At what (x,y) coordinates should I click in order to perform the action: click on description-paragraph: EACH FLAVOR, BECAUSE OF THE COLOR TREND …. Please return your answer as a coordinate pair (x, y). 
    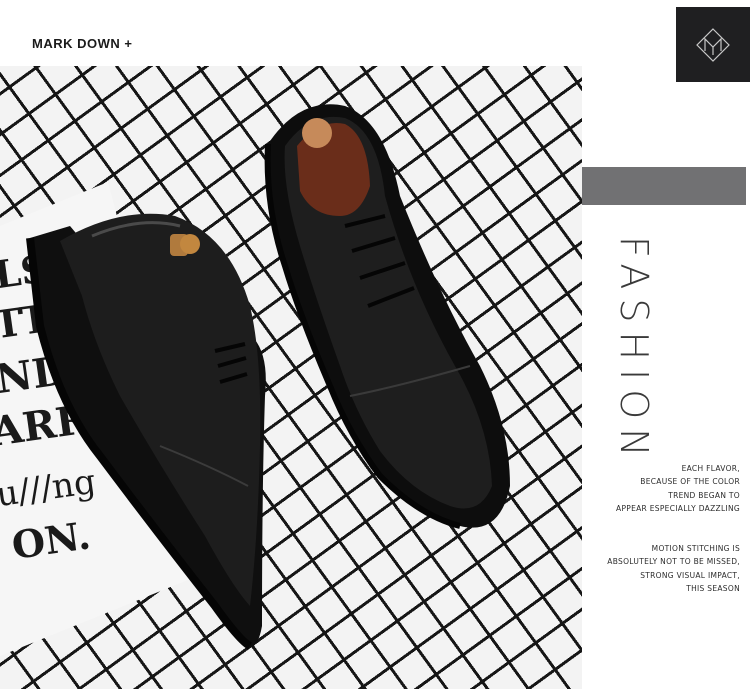
    Looking at the image, I should click on (640, 488).